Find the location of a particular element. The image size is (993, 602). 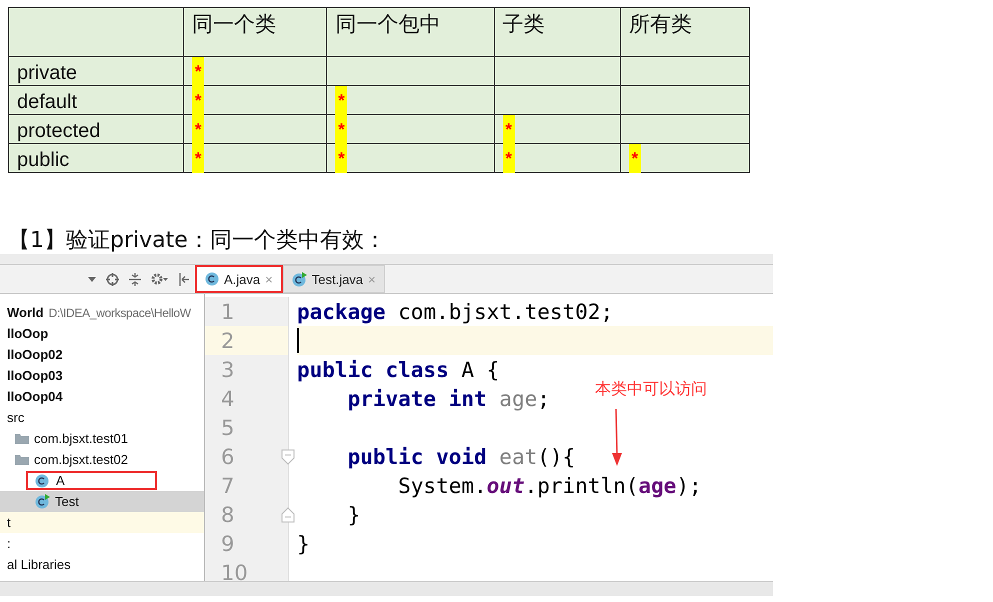

row-label: private is located at coordinates (96, 71).